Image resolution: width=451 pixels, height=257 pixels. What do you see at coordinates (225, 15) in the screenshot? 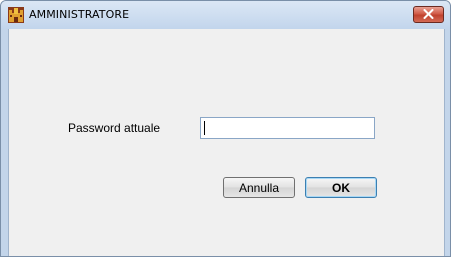
I see `title-bar: AMMINISTRATORE` at bounding box center [225, 15].